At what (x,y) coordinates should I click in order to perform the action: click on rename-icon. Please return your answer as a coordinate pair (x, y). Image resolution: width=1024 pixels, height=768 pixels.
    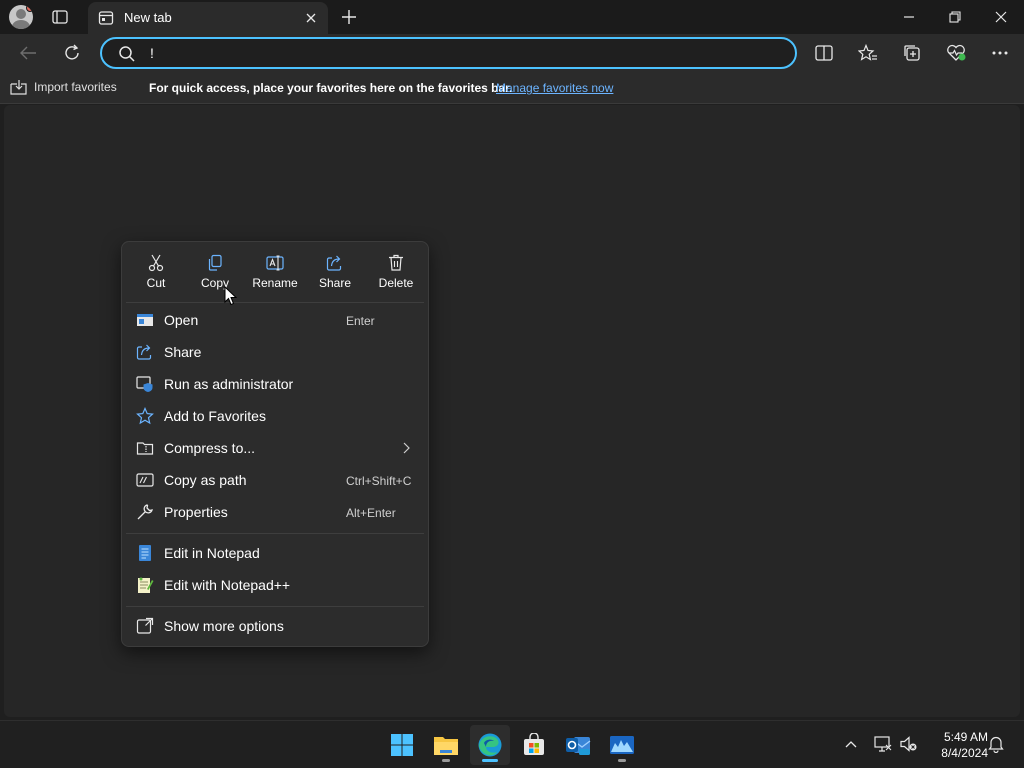
    Looking at the image, I should click on (275, 263).